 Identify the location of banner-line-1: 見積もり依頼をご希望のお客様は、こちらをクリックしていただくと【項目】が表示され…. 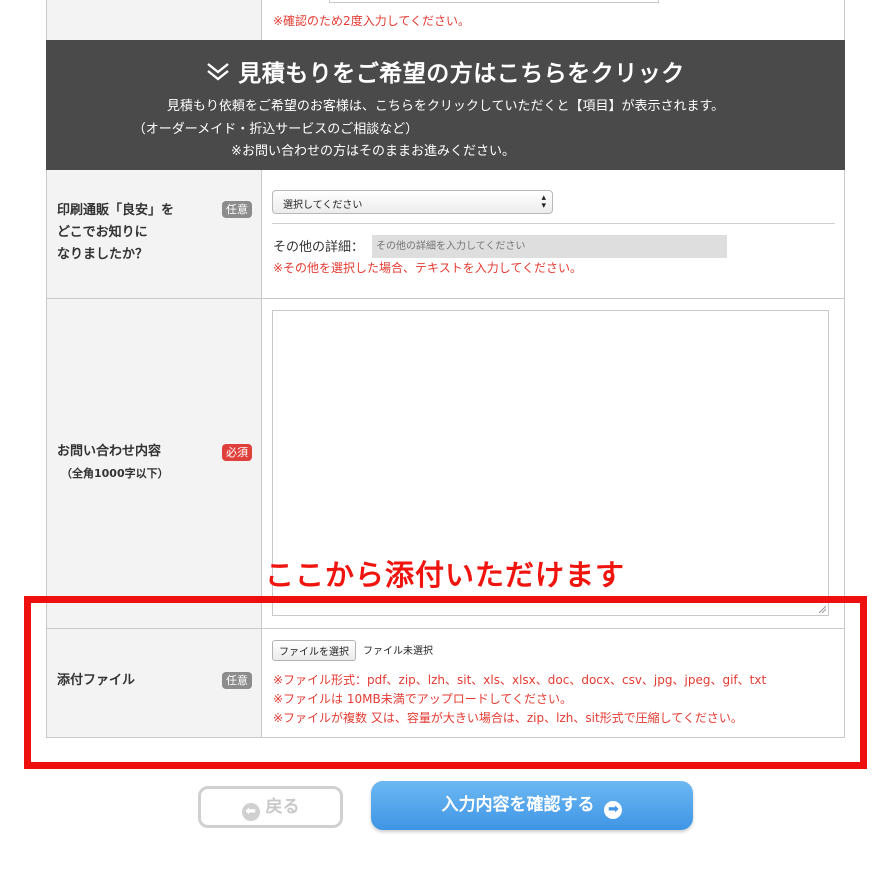
(445, 106).